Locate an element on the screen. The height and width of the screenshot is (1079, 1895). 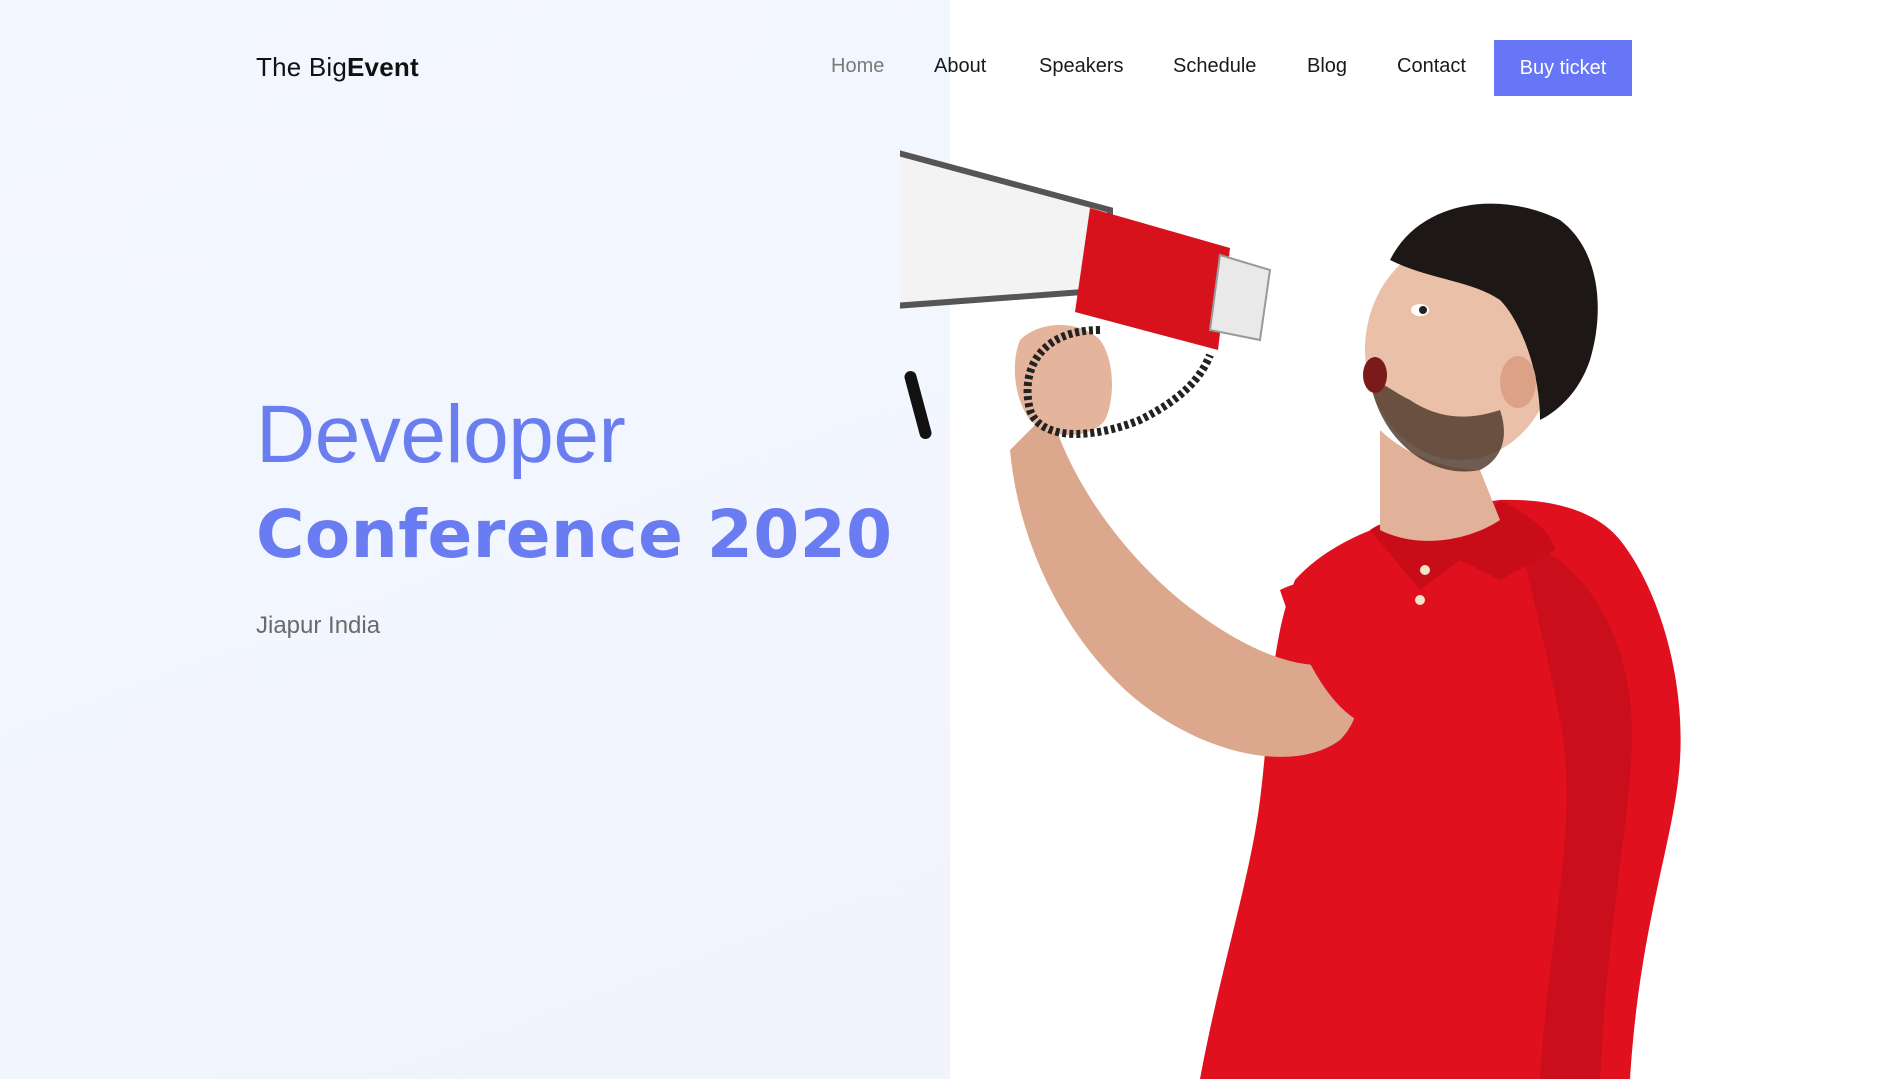
megaphone-end is located at coordinates (1240, 297).